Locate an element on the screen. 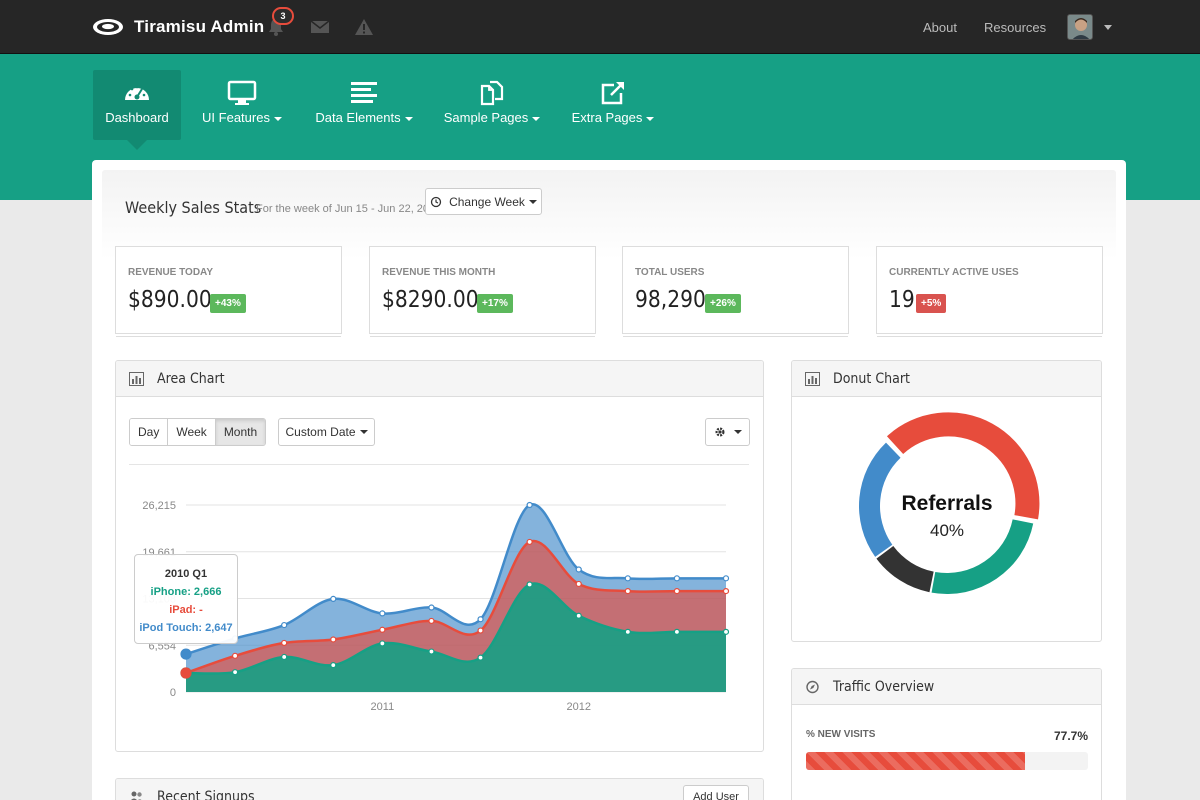  stat-value: 19 is located at coordinates (902, 300).